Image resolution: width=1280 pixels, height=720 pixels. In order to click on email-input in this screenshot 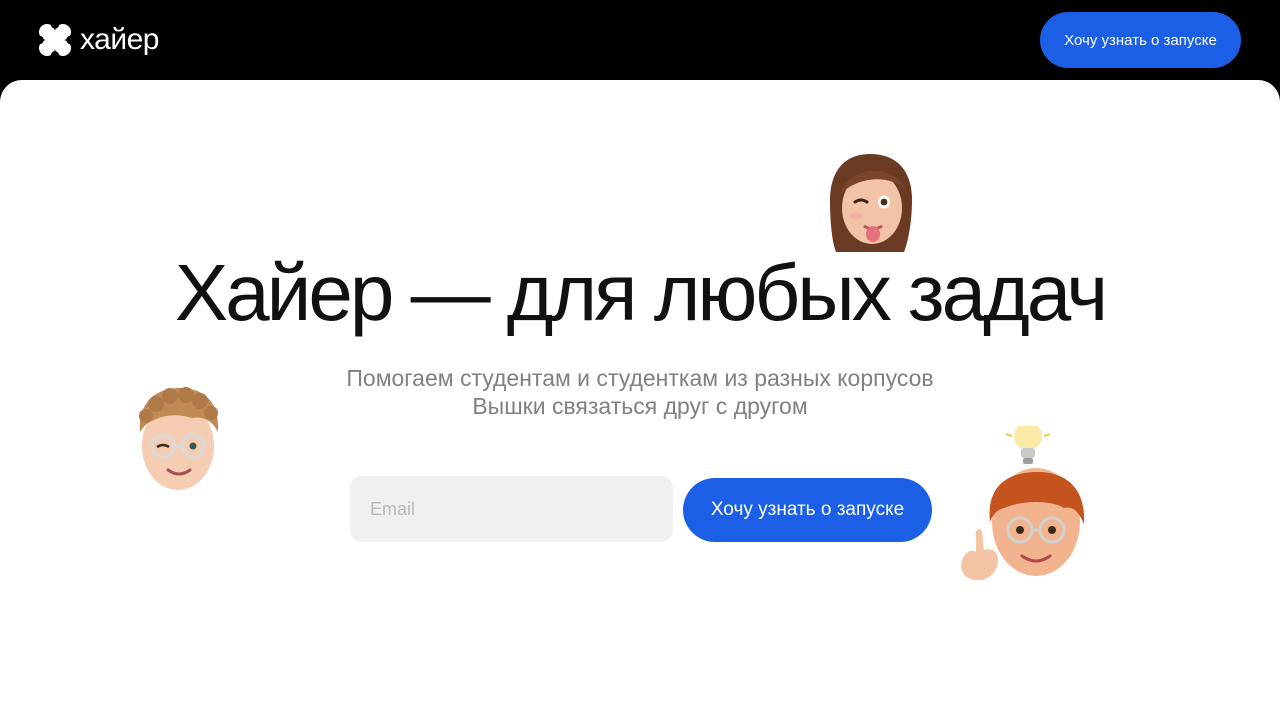, I will do `click(511, 509)`.